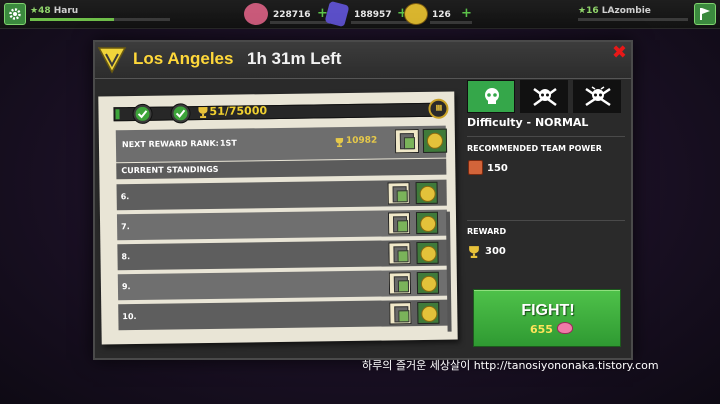 This screenshot has width=720, height=404. I want to click on progress-text: 51/75000, so click(238, 111).